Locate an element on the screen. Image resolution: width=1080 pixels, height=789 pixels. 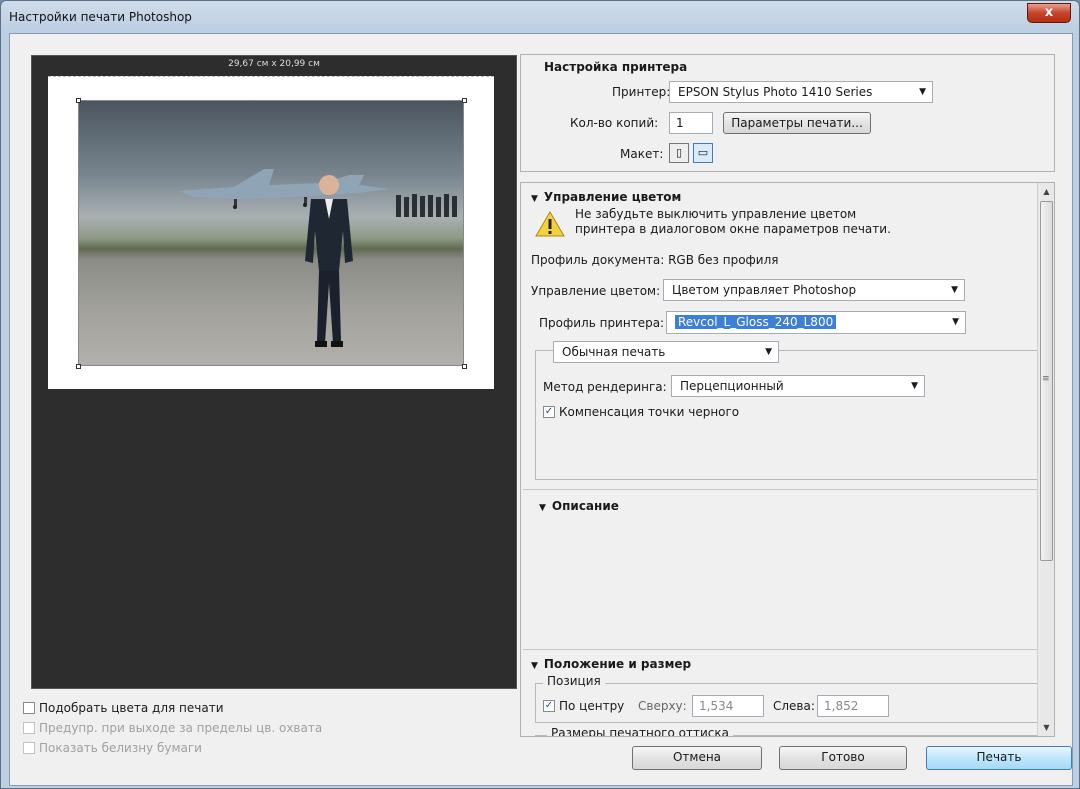
printer-setup-heading: Настройка принтера is located at coordinates (616, 67).